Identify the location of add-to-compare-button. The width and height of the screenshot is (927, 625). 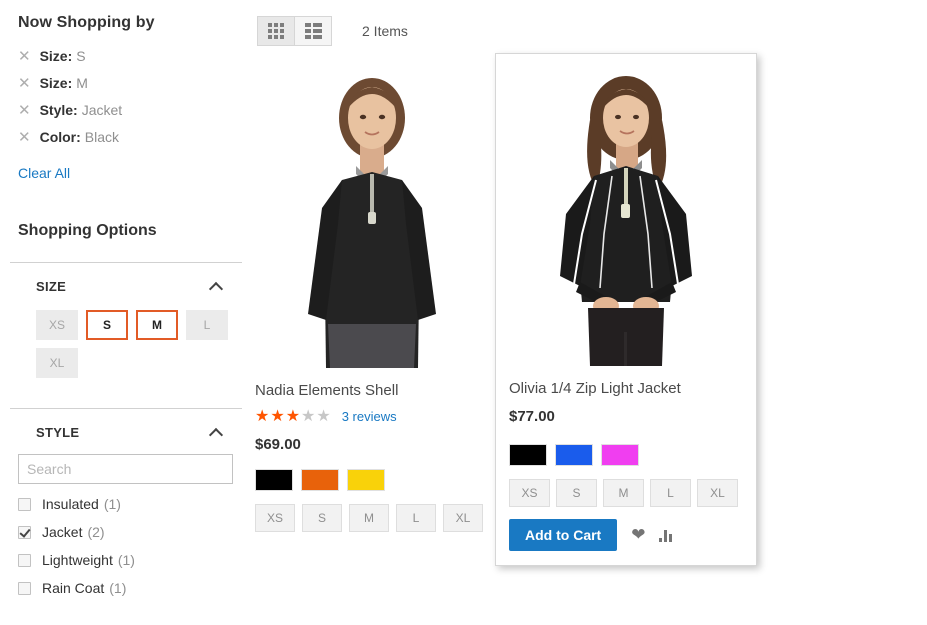
(666, 535).